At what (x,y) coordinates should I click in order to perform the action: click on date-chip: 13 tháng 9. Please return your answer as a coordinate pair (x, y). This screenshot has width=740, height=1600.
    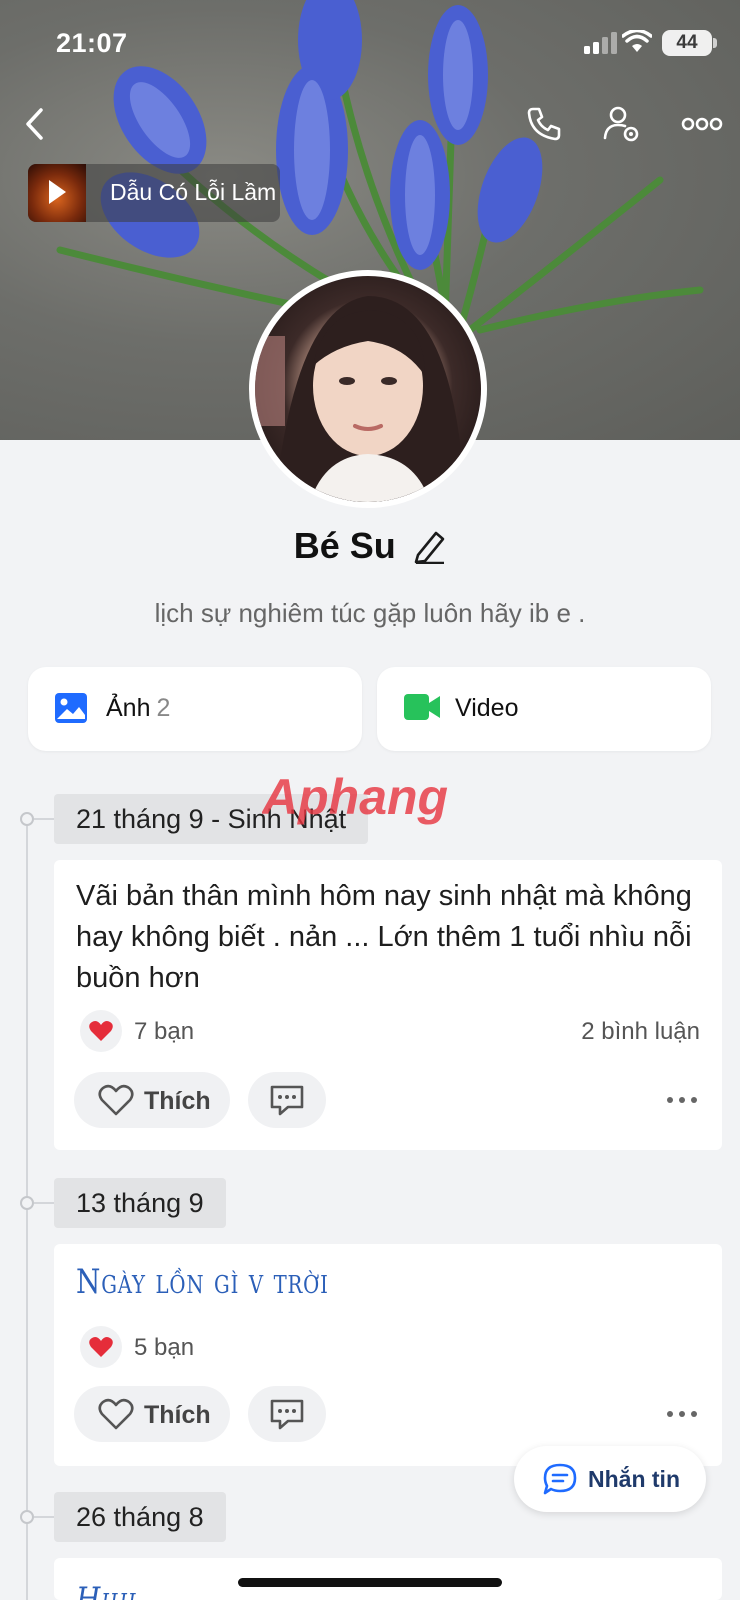
    Looking at the image, I should click on (140, 1203).